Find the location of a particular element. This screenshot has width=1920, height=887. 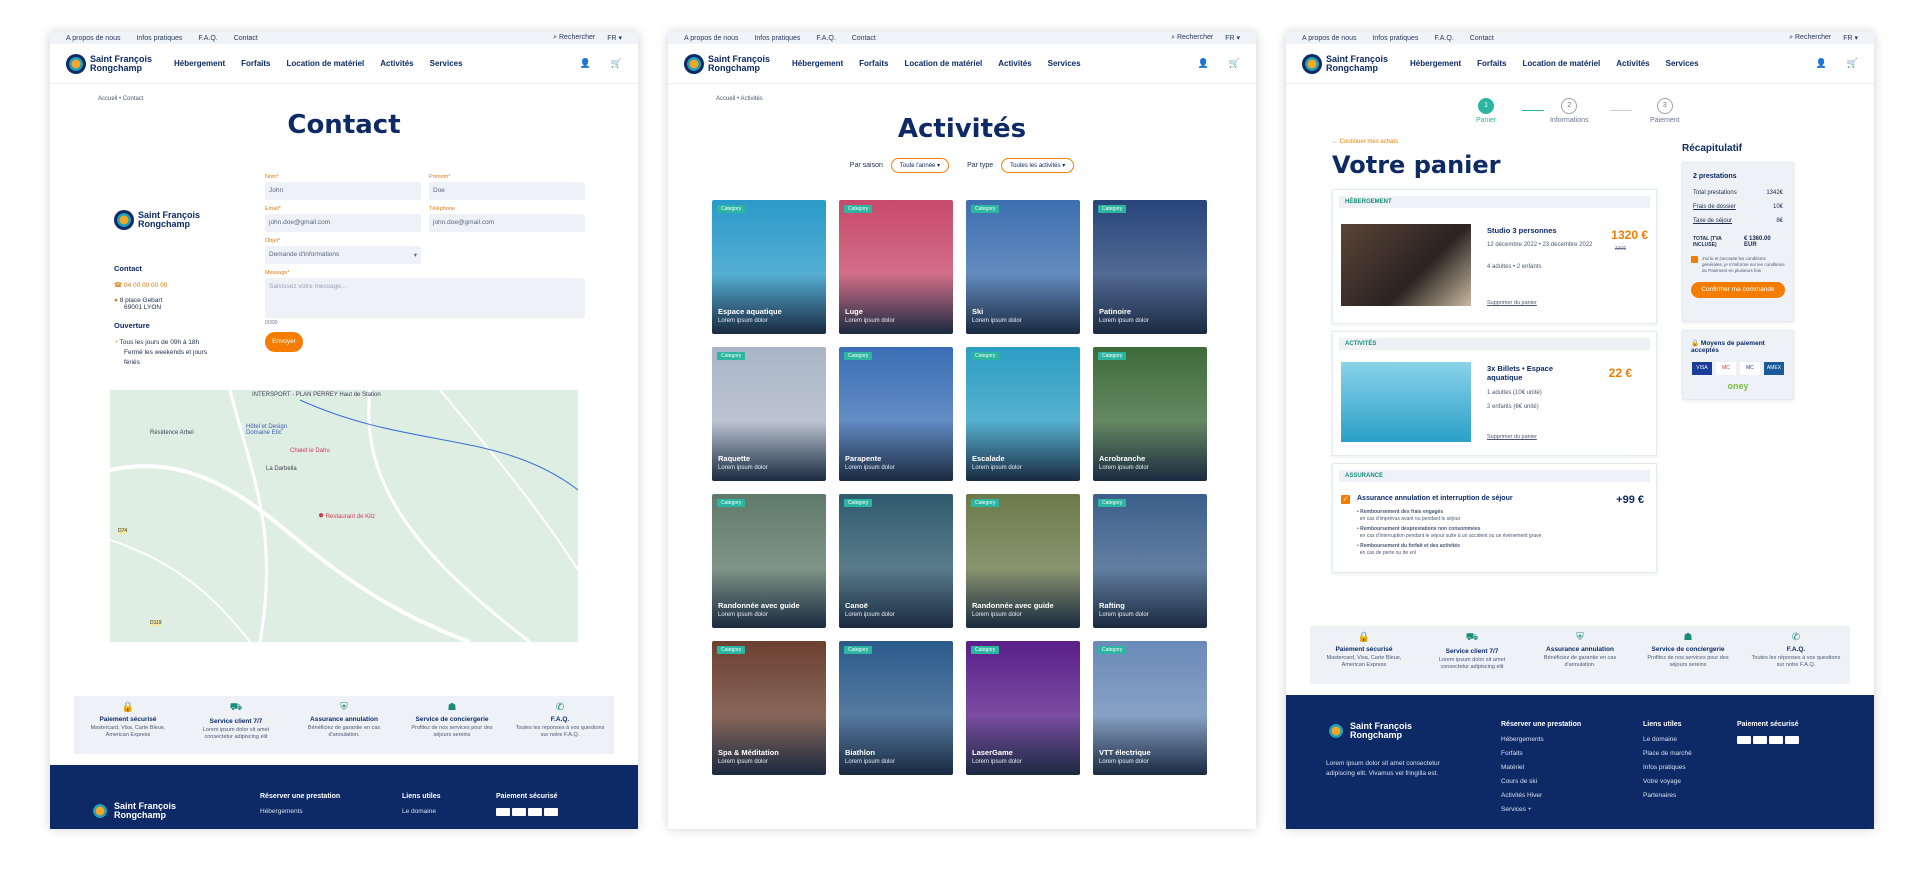

prenom-field: Doe is located at coordinates (507, 191).